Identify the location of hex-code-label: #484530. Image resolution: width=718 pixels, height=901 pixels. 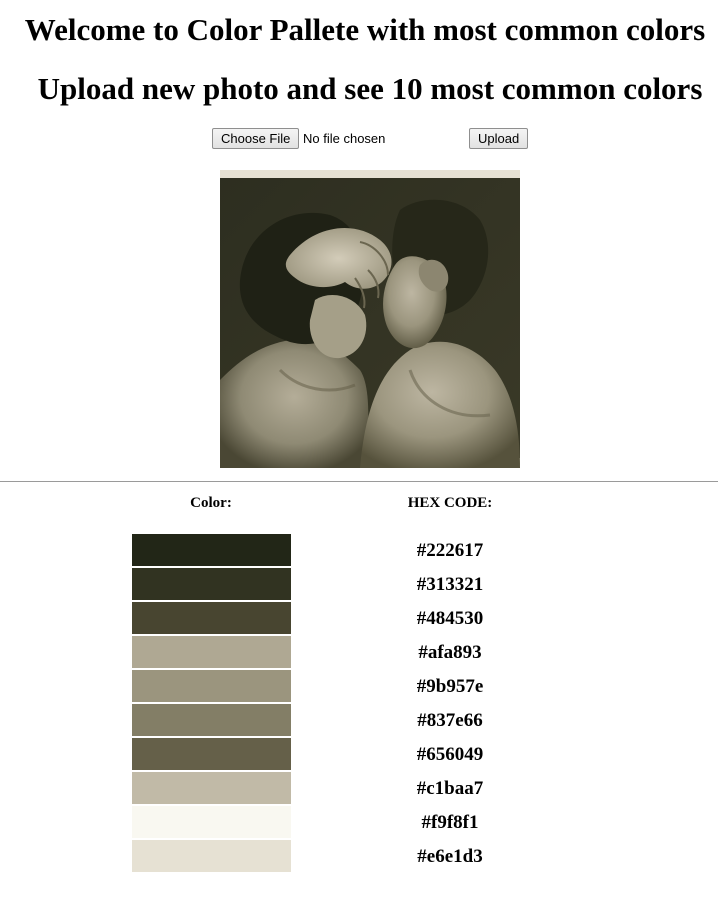
(450, 618).